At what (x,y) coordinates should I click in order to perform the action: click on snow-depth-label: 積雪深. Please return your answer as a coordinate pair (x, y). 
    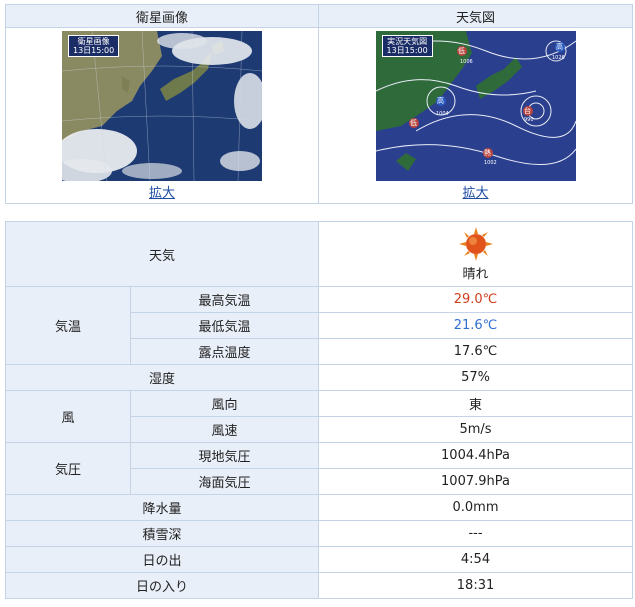
    Looking at the image, I should click on (162, 533).